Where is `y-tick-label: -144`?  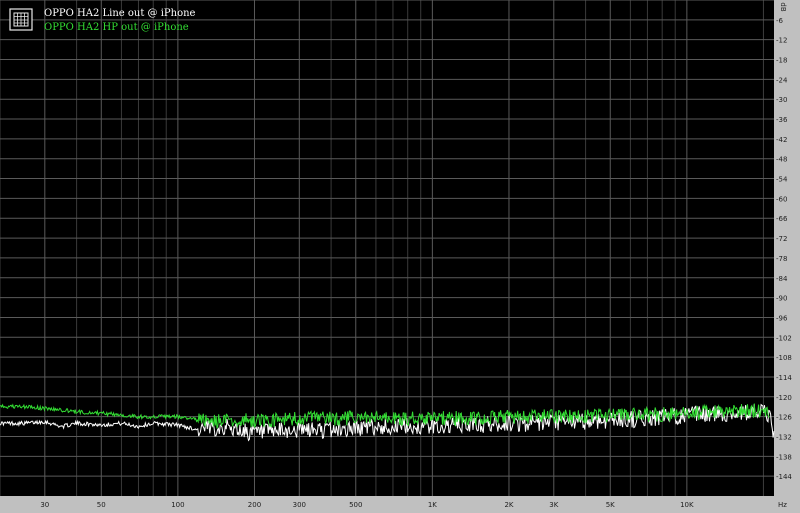
y-tick-label: -144 is located at coordinates (784, 477).